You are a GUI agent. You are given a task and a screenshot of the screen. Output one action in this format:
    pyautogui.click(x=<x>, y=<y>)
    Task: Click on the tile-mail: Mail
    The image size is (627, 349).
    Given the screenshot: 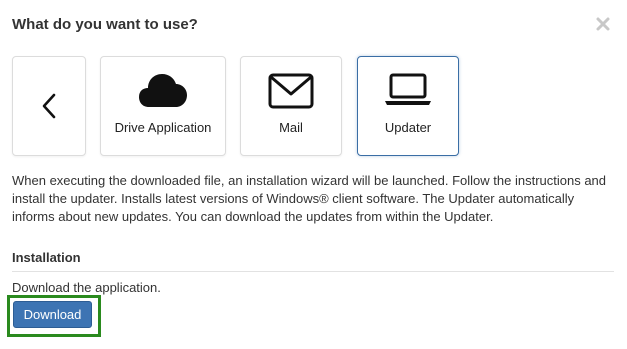 What is the action you would take?
    pyautogui.click(x=291, y=106)
    